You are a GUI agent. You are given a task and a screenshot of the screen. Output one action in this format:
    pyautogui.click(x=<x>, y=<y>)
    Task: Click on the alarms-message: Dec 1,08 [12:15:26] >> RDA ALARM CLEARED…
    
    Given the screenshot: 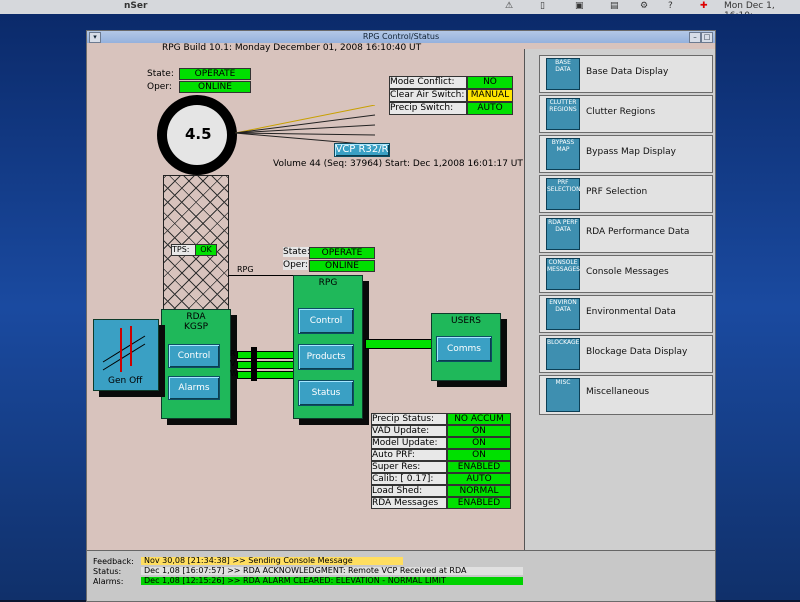 What is the action you would take?
    pyautogui.click(x=332, y=581)
    